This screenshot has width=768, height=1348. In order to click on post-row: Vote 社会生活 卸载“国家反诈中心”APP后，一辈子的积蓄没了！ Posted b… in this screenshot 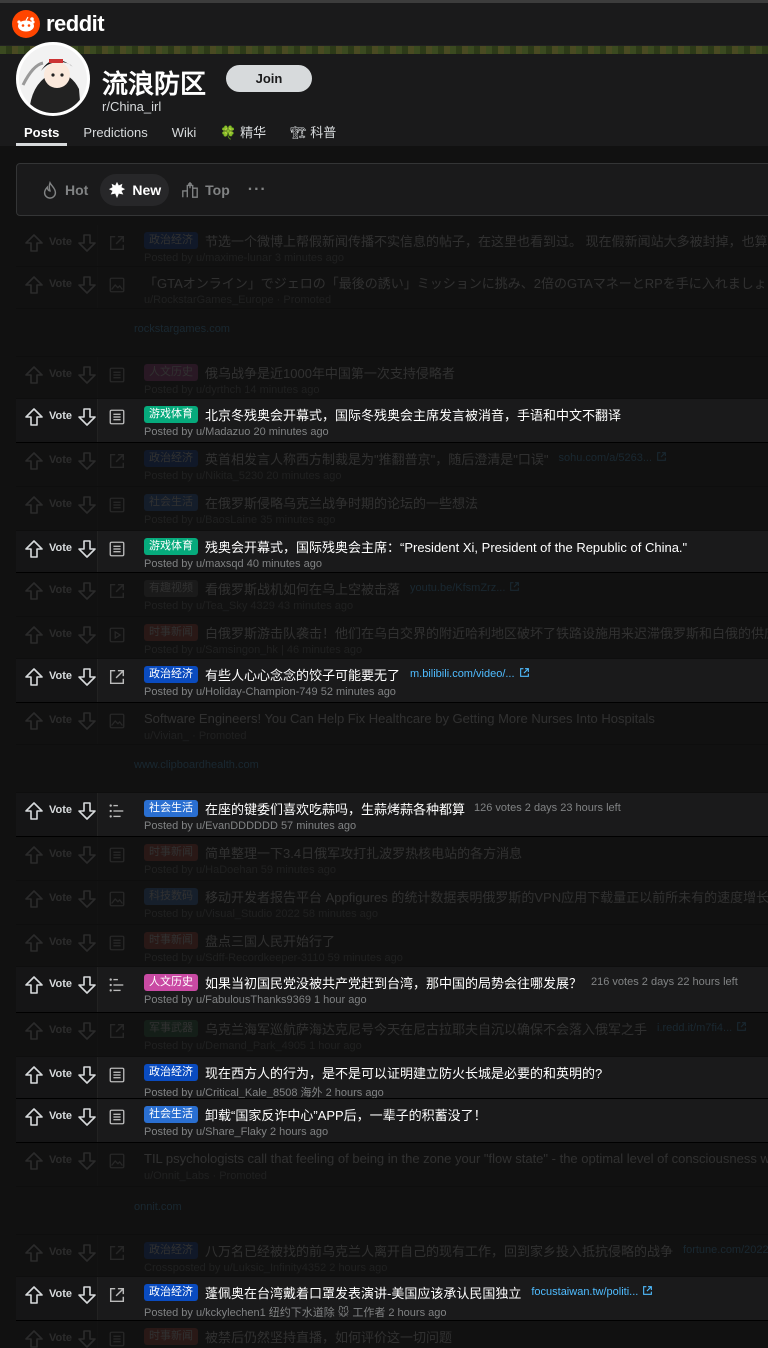, I will do `click(392, 1121)`.